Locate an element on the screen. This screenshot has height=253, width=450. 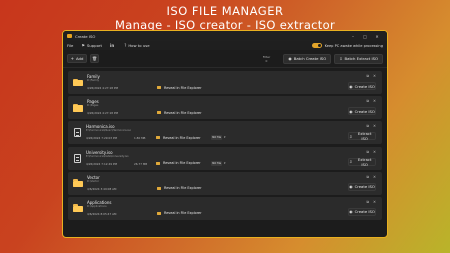
filter-value: 0 is located at coordinates (266, 60).